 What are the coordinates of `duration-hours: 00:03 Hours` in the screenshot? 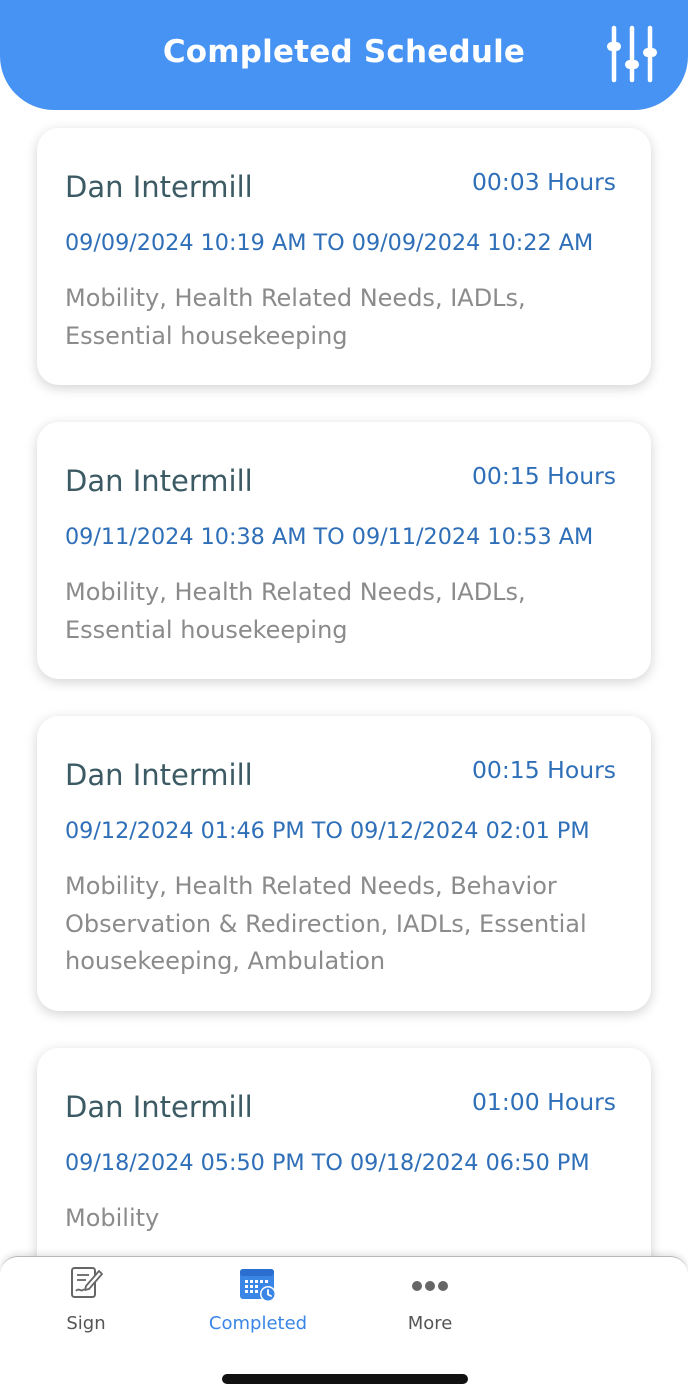 It's located at (543, 182).